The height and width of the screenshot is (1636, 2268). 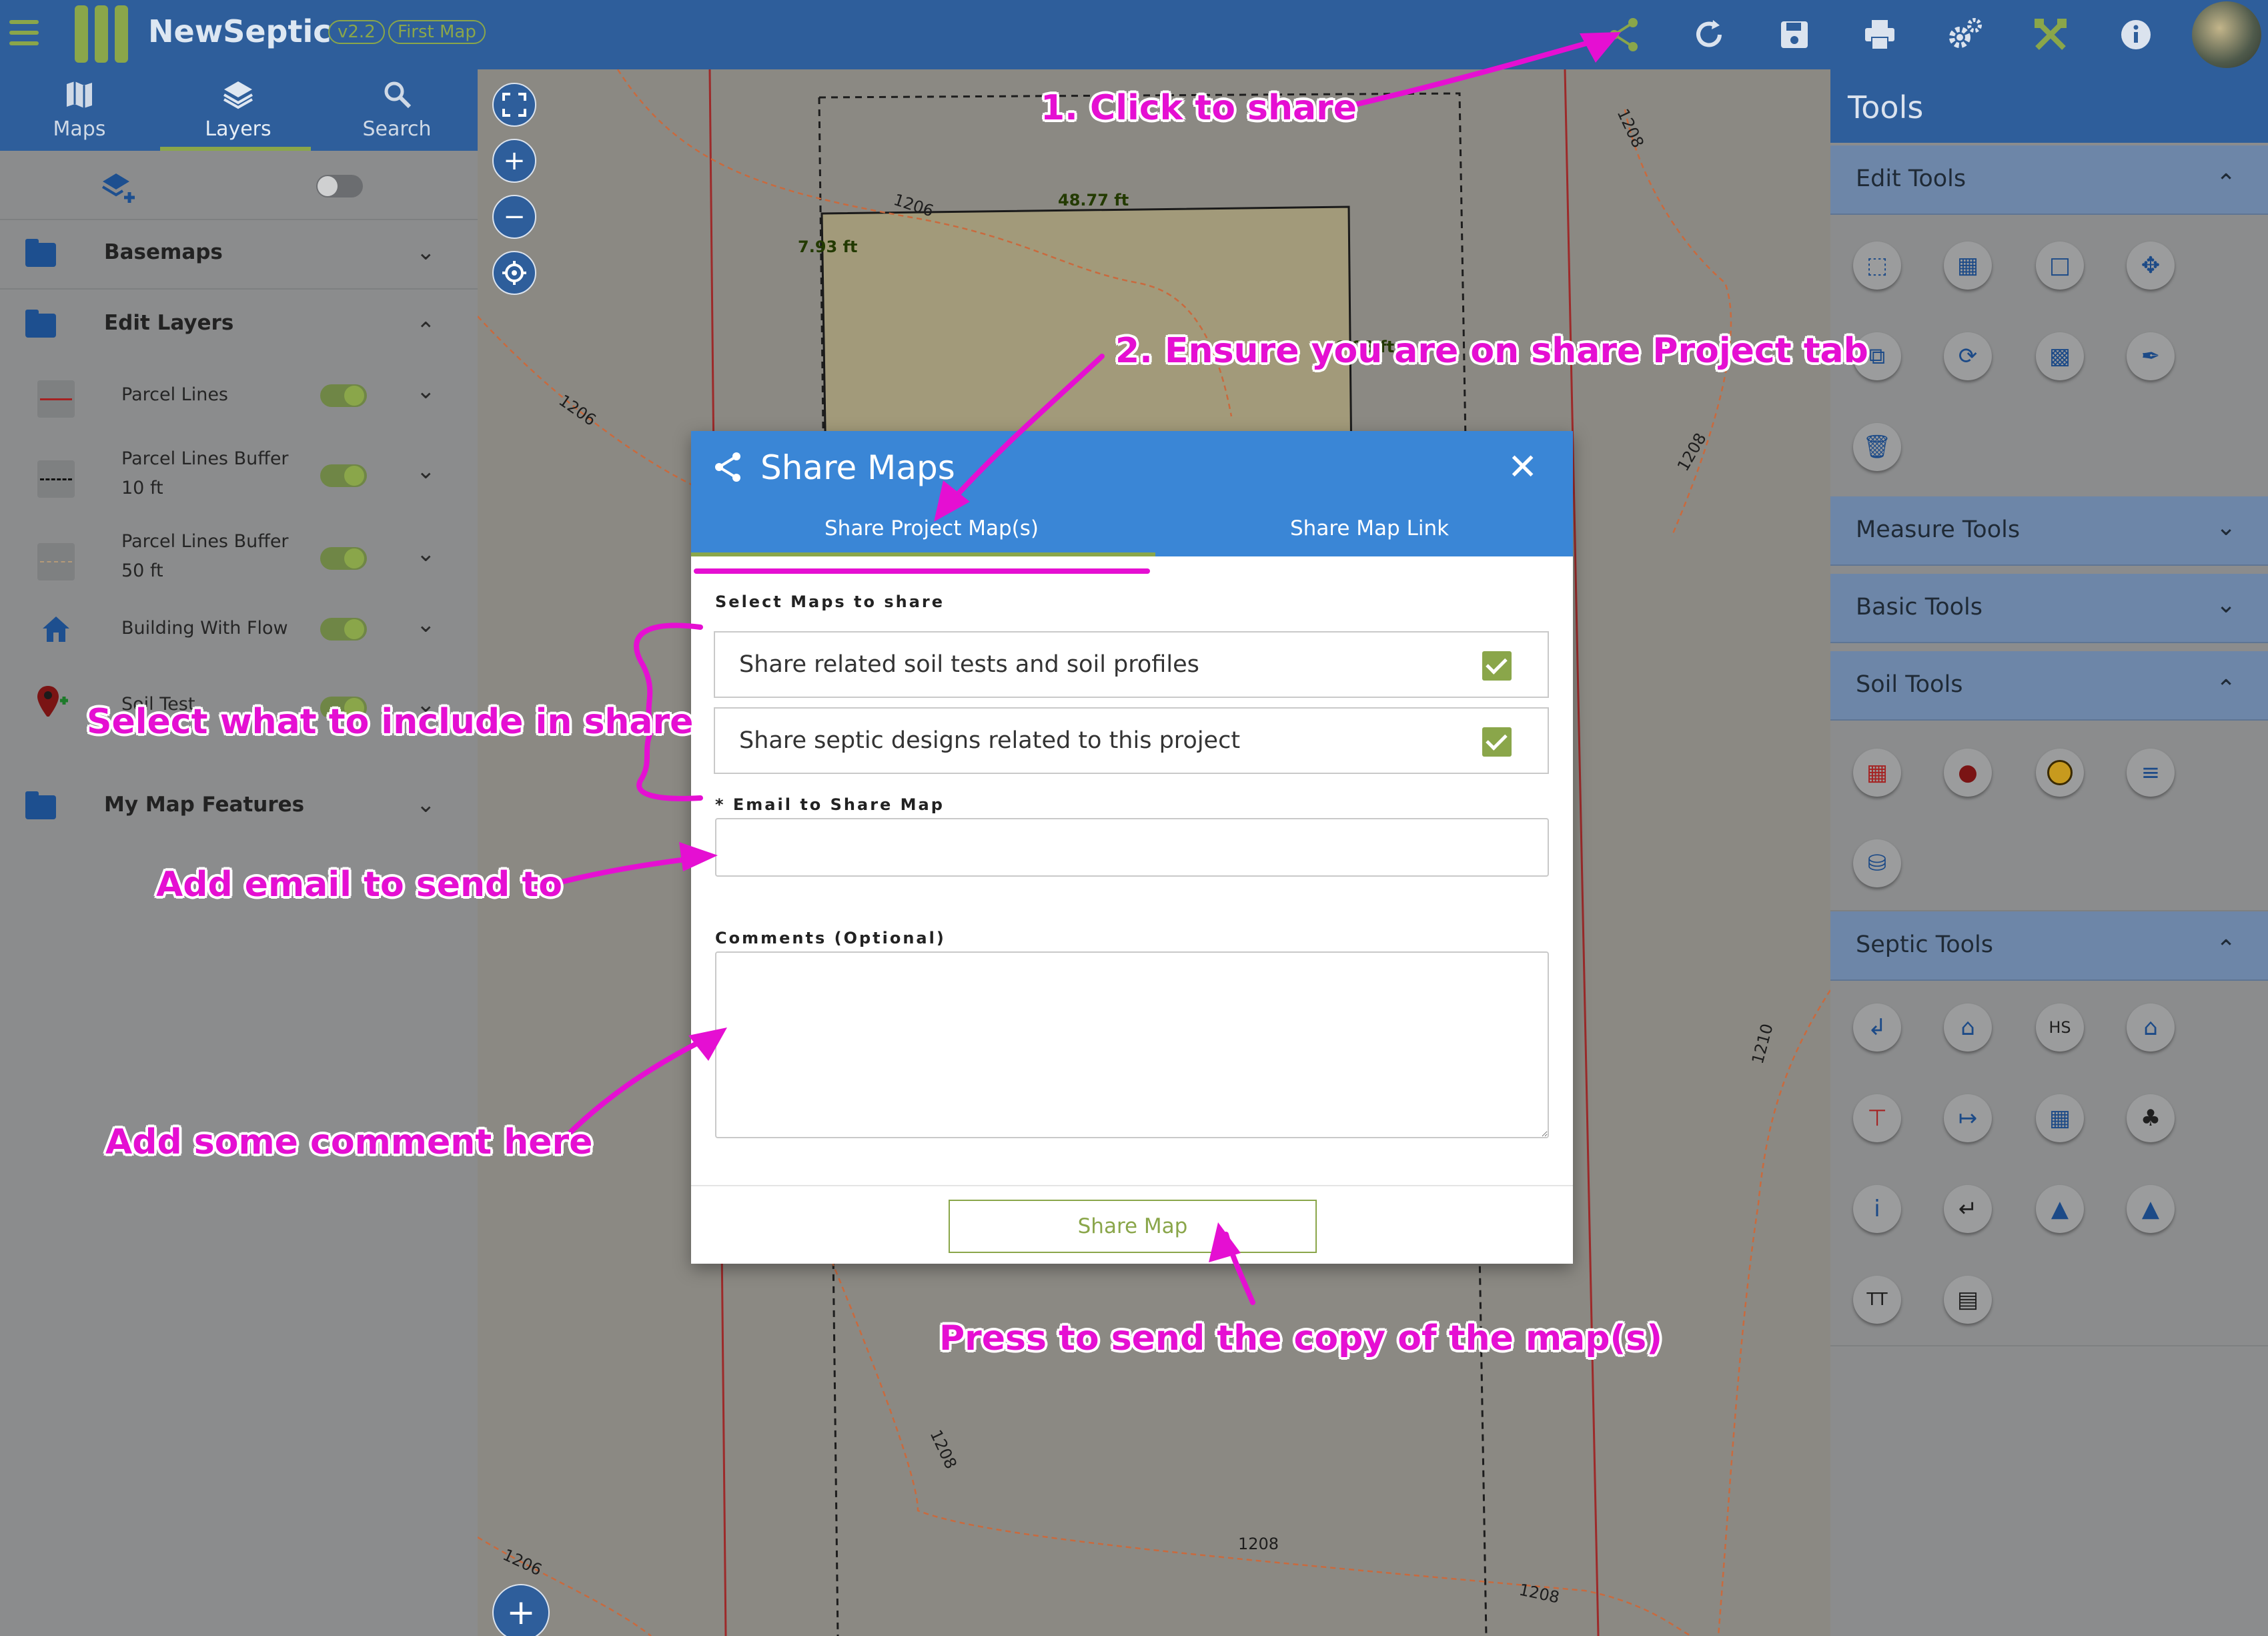 What do you see at coordinates (1911, 179) in the screenshot?
I see `section-label: Edit Tools` at bounding box center [1911, 179].